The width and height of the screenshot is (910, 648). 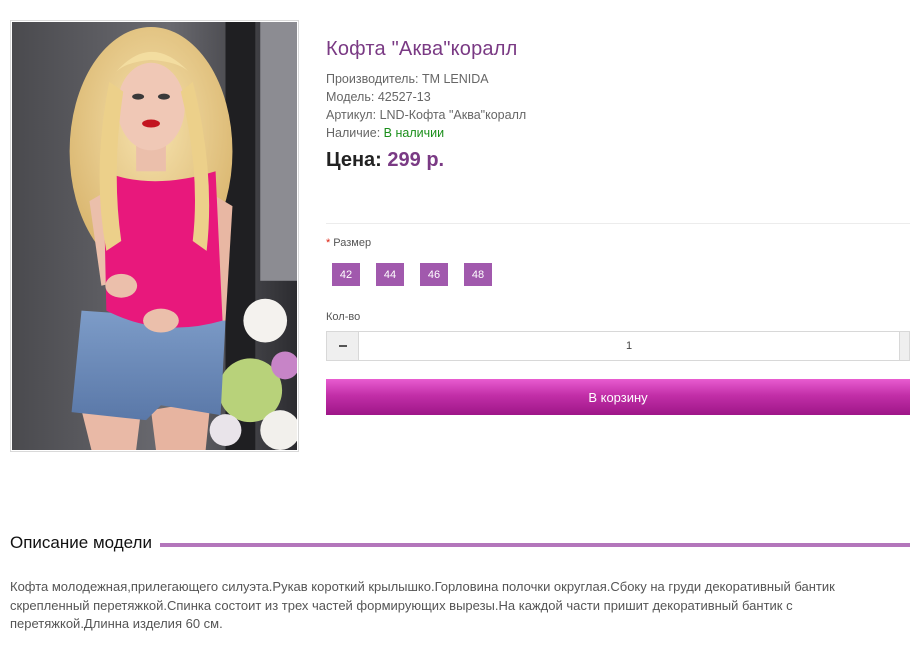 I want to click on size-label: * Размер, so click(x=348, y=243).